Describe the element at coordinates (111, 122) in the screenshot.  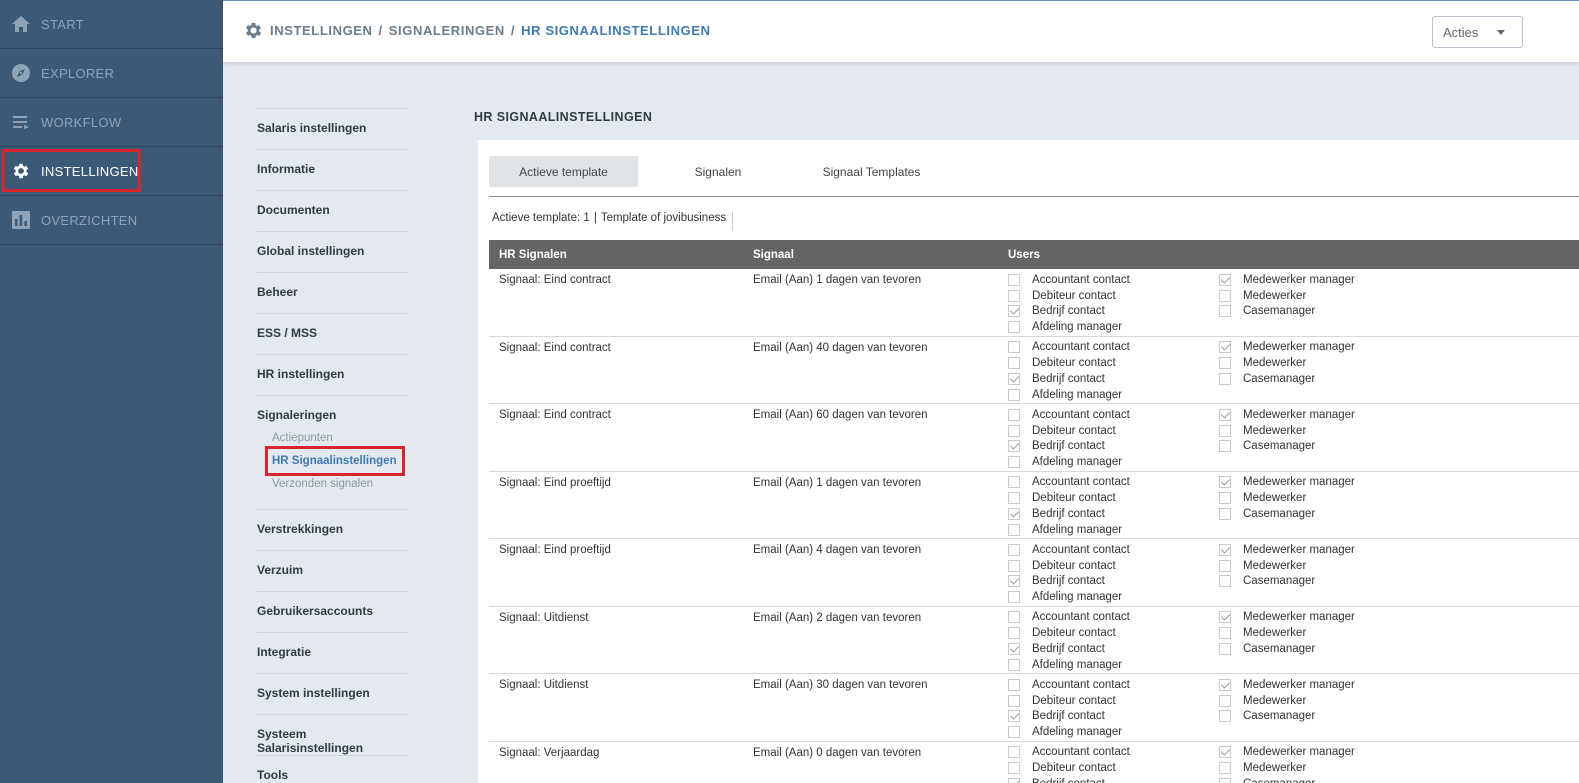
I see `nav-item-workflow: WORKFLOW` at that location.